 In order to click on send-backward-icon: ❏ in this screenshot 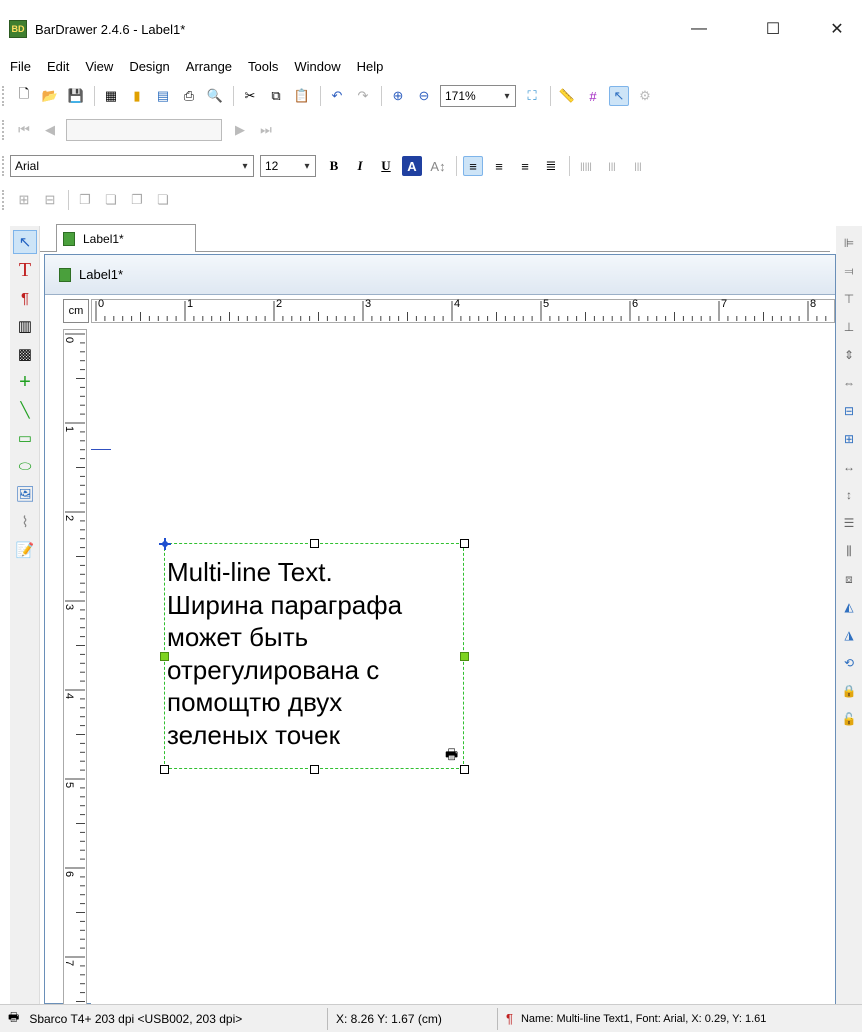, I will do `click(163, 200)`.